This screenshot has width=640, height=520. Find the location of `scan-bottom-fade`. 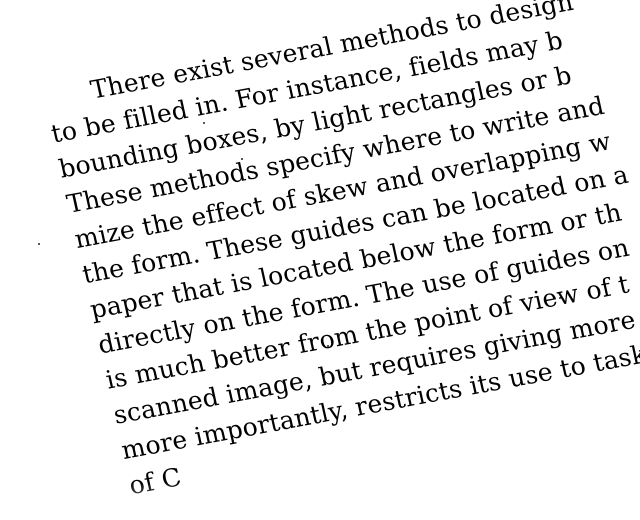

scan-bottom-fade is located at coordinates (320, 501).